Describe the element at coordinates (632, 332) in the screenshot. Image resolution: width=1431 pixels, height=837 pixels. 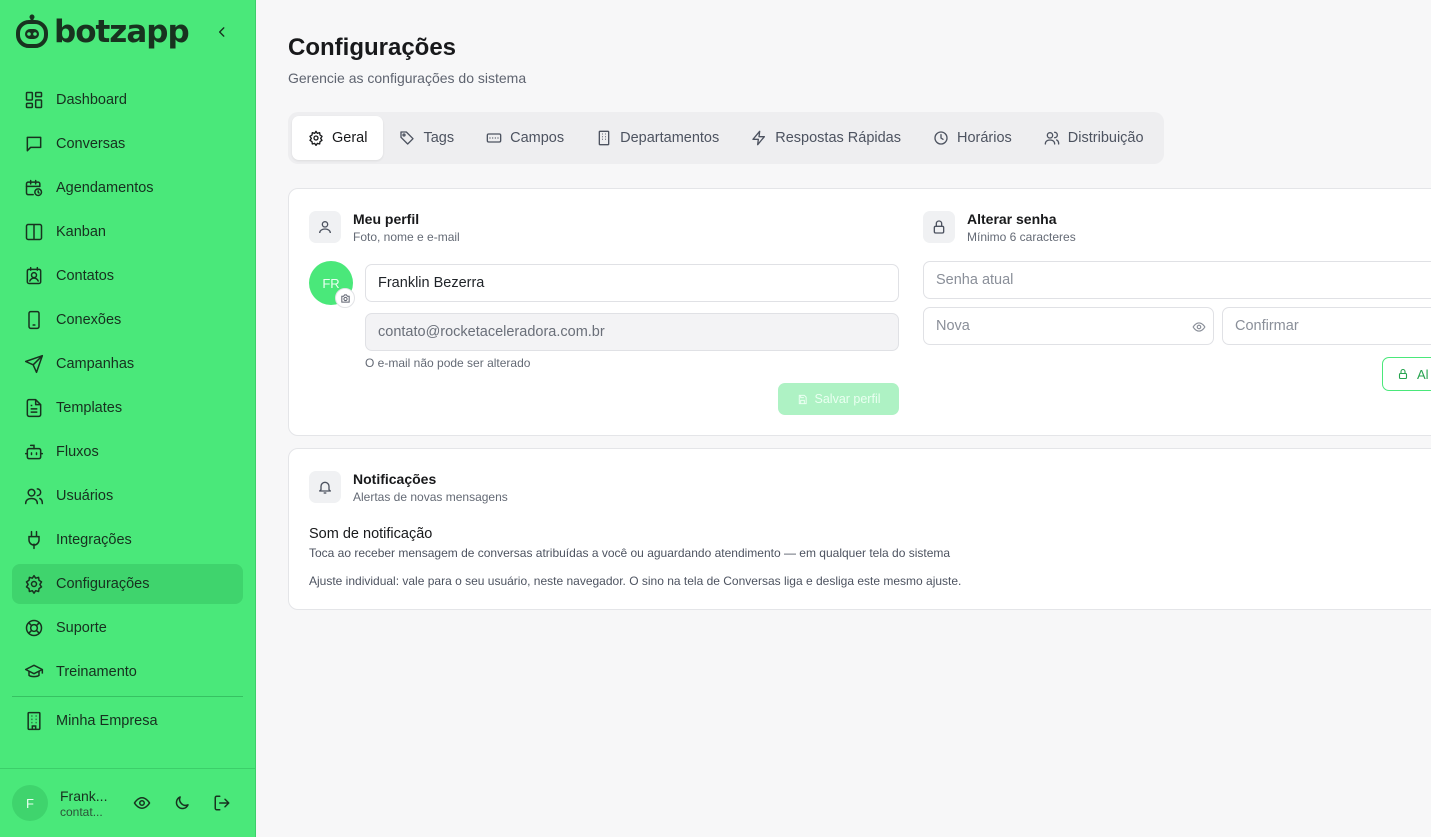
I see `email-field` at that location.